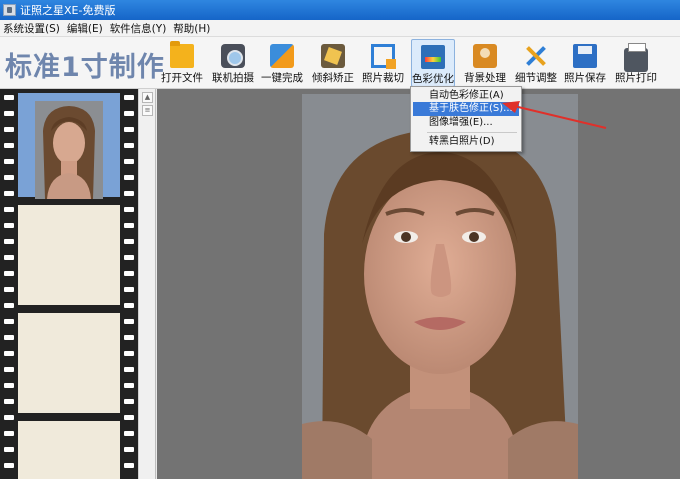 The width and height of the screenshot is (680, 479). What do you see at coordinates (139, 28) in the screenshot?
I see `menu-software-info: 软件信息(Y)` at bounding box center [139, 28].